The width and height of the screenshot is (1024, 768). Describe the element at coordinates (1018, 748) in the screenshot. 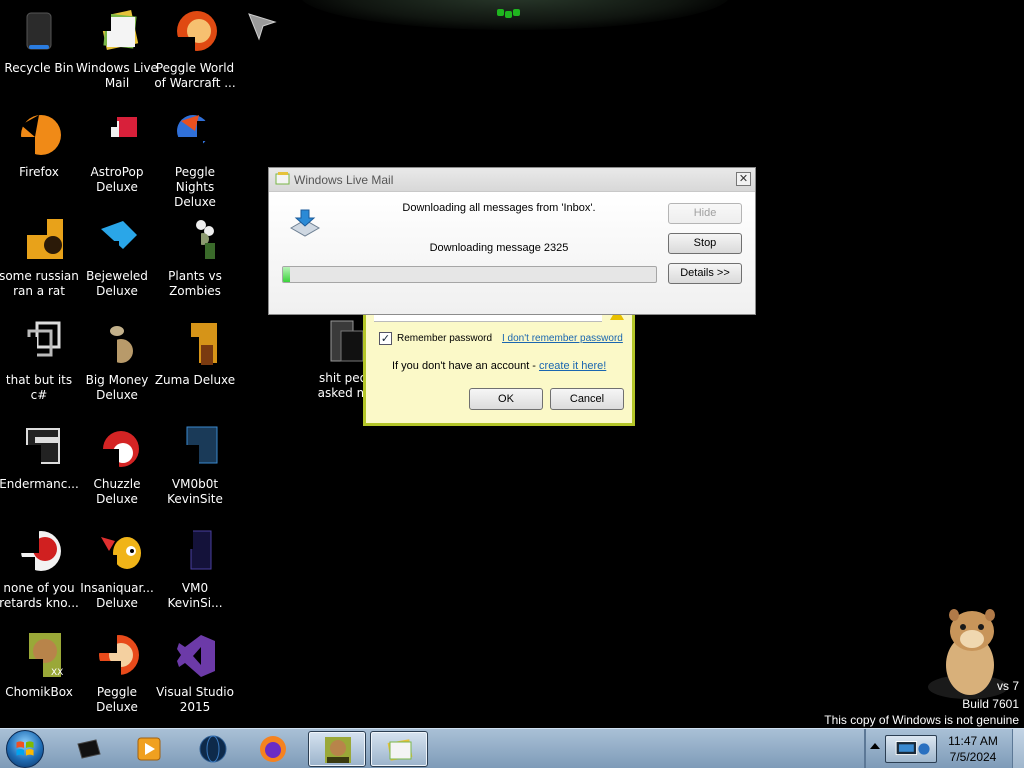

I see `show-desktop-button` at that location.